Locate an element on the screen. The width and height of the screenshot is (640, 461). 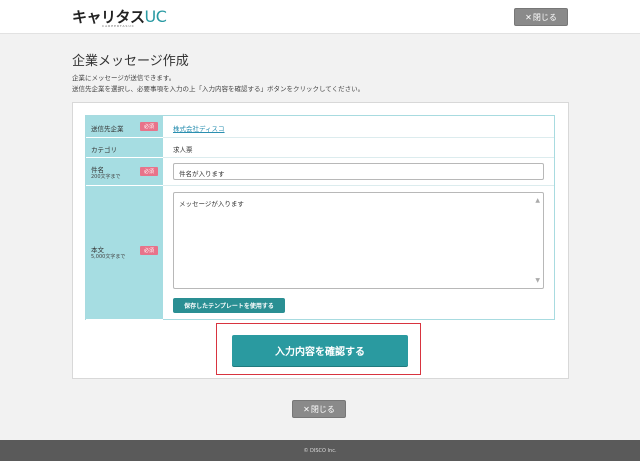
subject-input: 件名が入ります is located at coordinates (358, 171).